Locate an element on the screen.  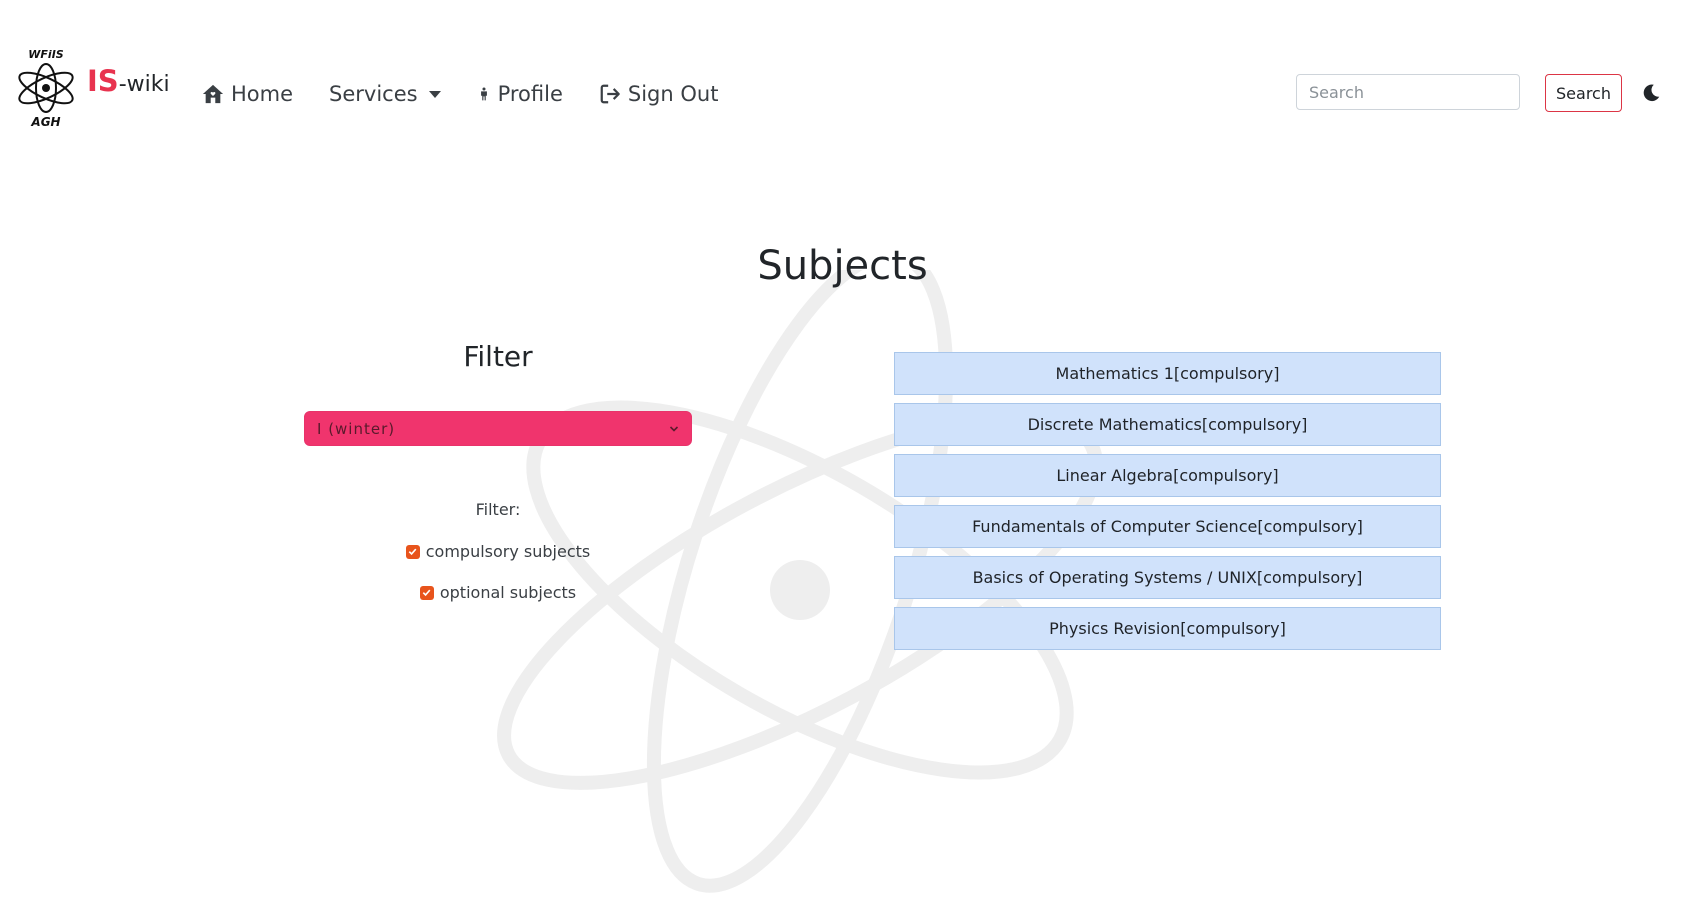
semester-select: I (winter) is located at coordinates (498, 428).